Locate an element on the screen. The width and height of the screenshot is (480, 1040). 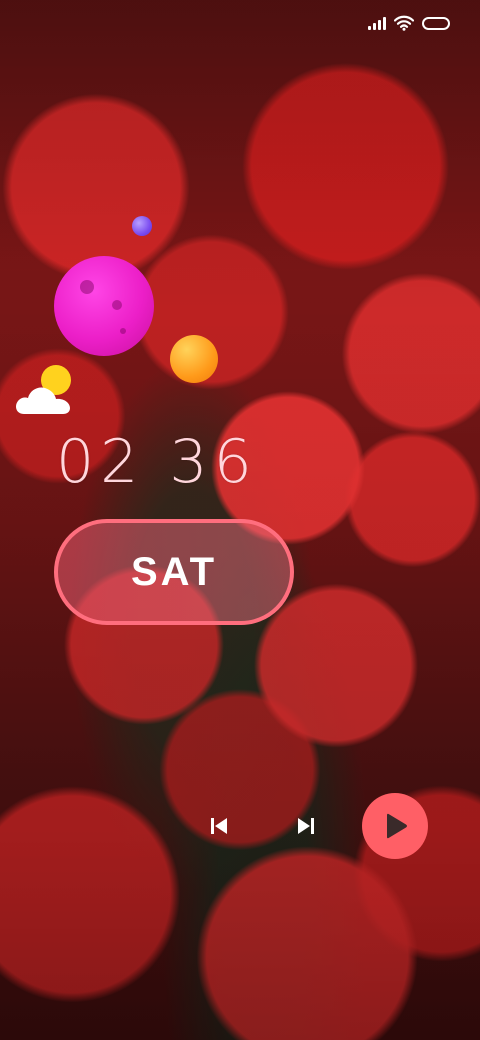
previous-button is located at coordinates (219, 826).